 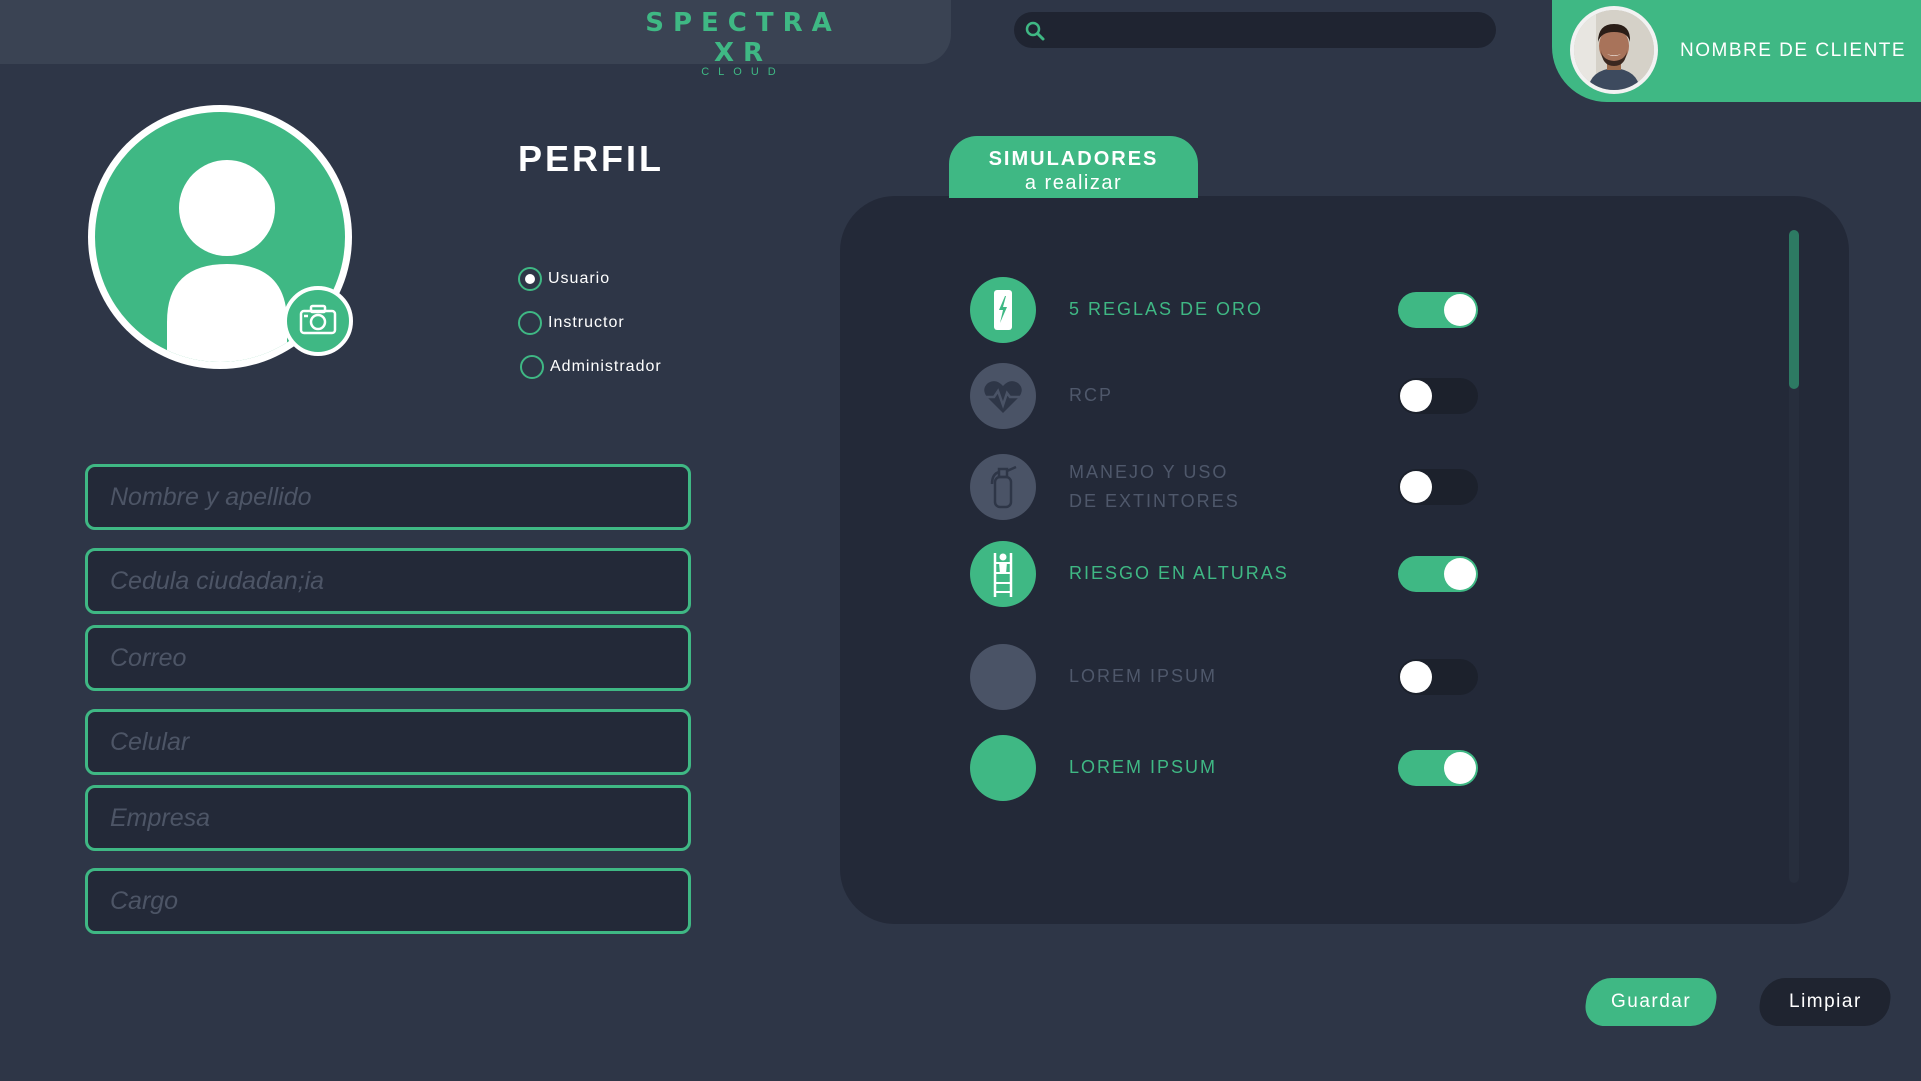 I want to click on role-option-administrador: Administrador, so click(x=591, y=367).